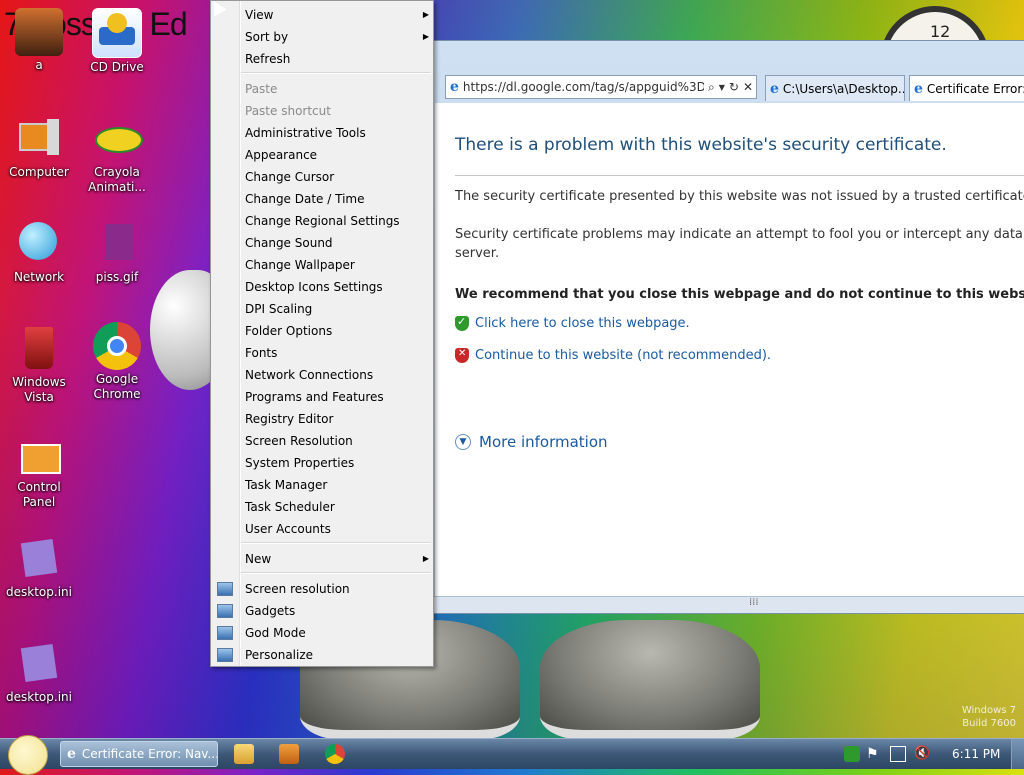  Describe the element at coordinates (922, 754) in the screenshot. I see `volume-muted-icon: 🔇` at that location.